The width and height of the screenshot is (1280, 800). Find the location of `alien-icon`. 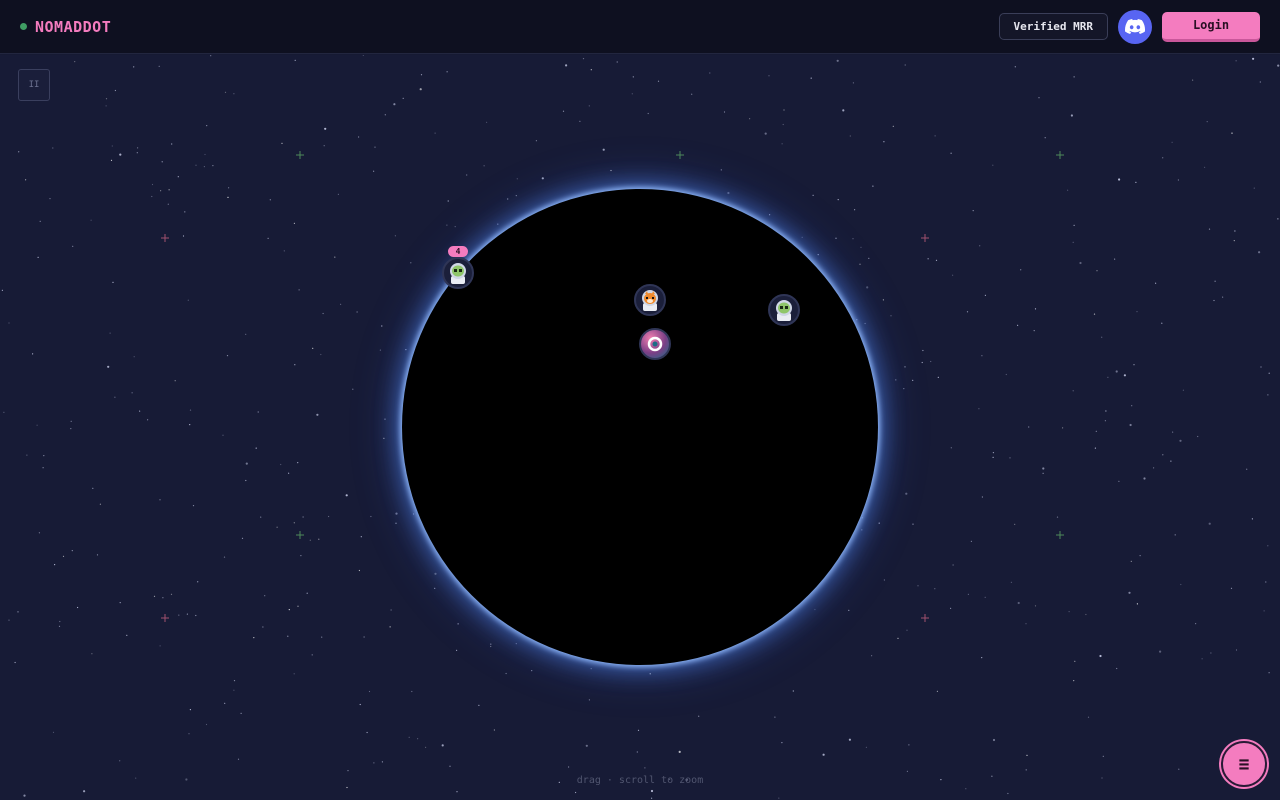

alien-icon is located at coordinates (784, 310).